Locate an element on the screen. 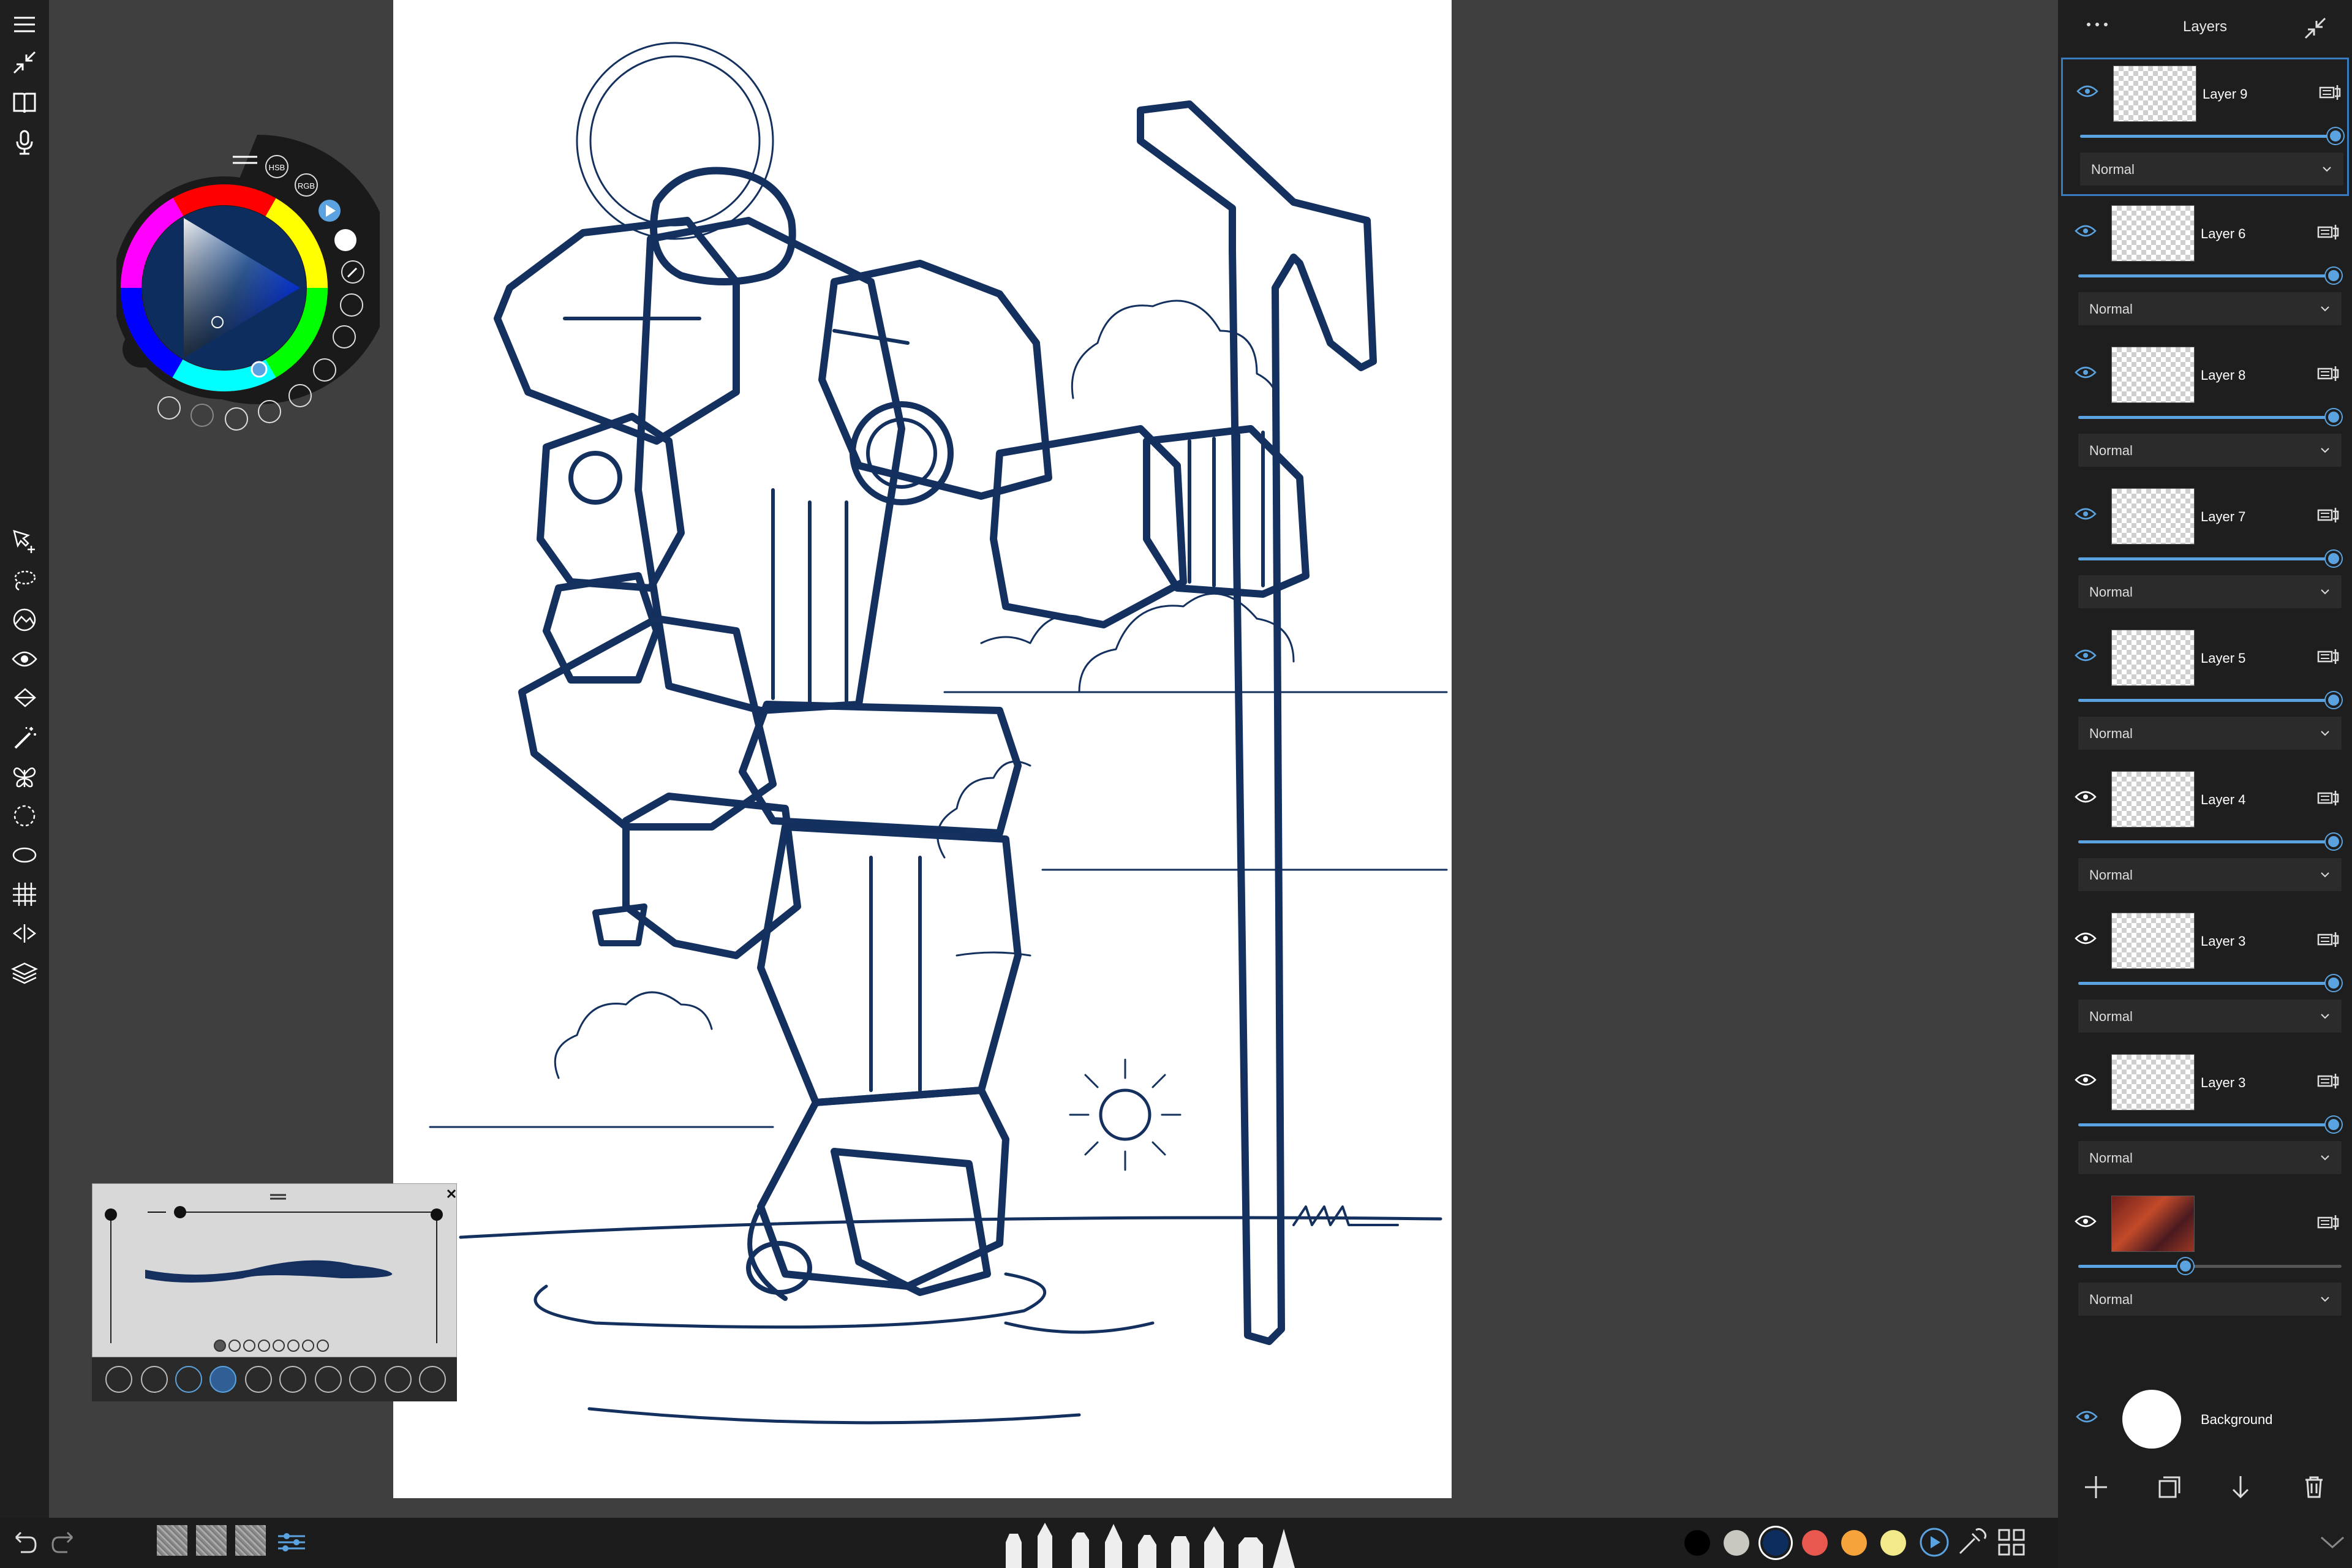 This screenshot has height=1568, width=2352. hue-knob is located at coordinates (260, 370).